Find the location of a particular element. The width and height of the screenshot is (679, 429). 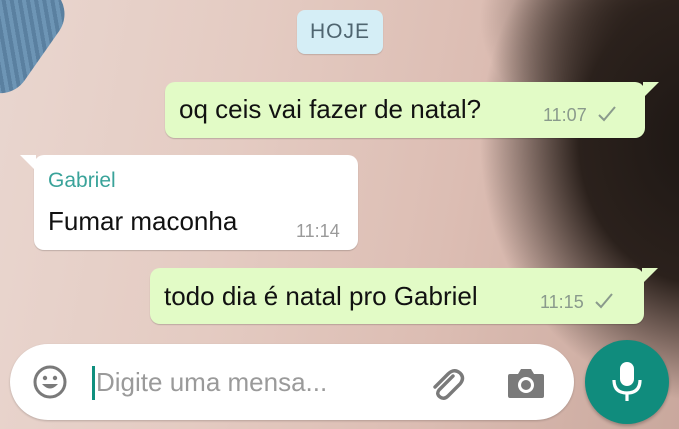

message-time: 11:15 is located at coordinates (562, 302).